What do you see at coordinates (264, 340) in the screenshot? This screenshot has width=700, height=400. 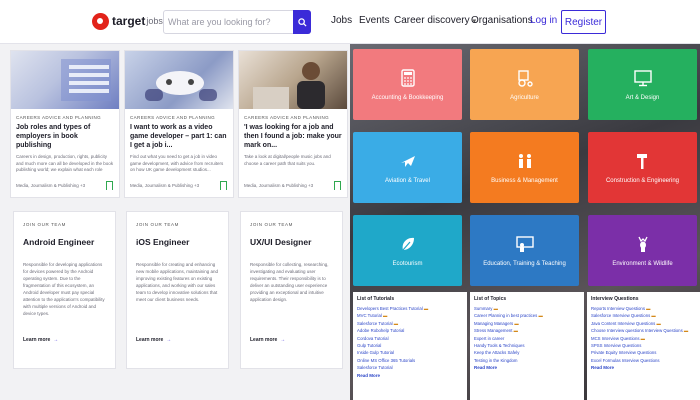 I see `learn-more-label: Learn more` at bounding box center [264, 340].